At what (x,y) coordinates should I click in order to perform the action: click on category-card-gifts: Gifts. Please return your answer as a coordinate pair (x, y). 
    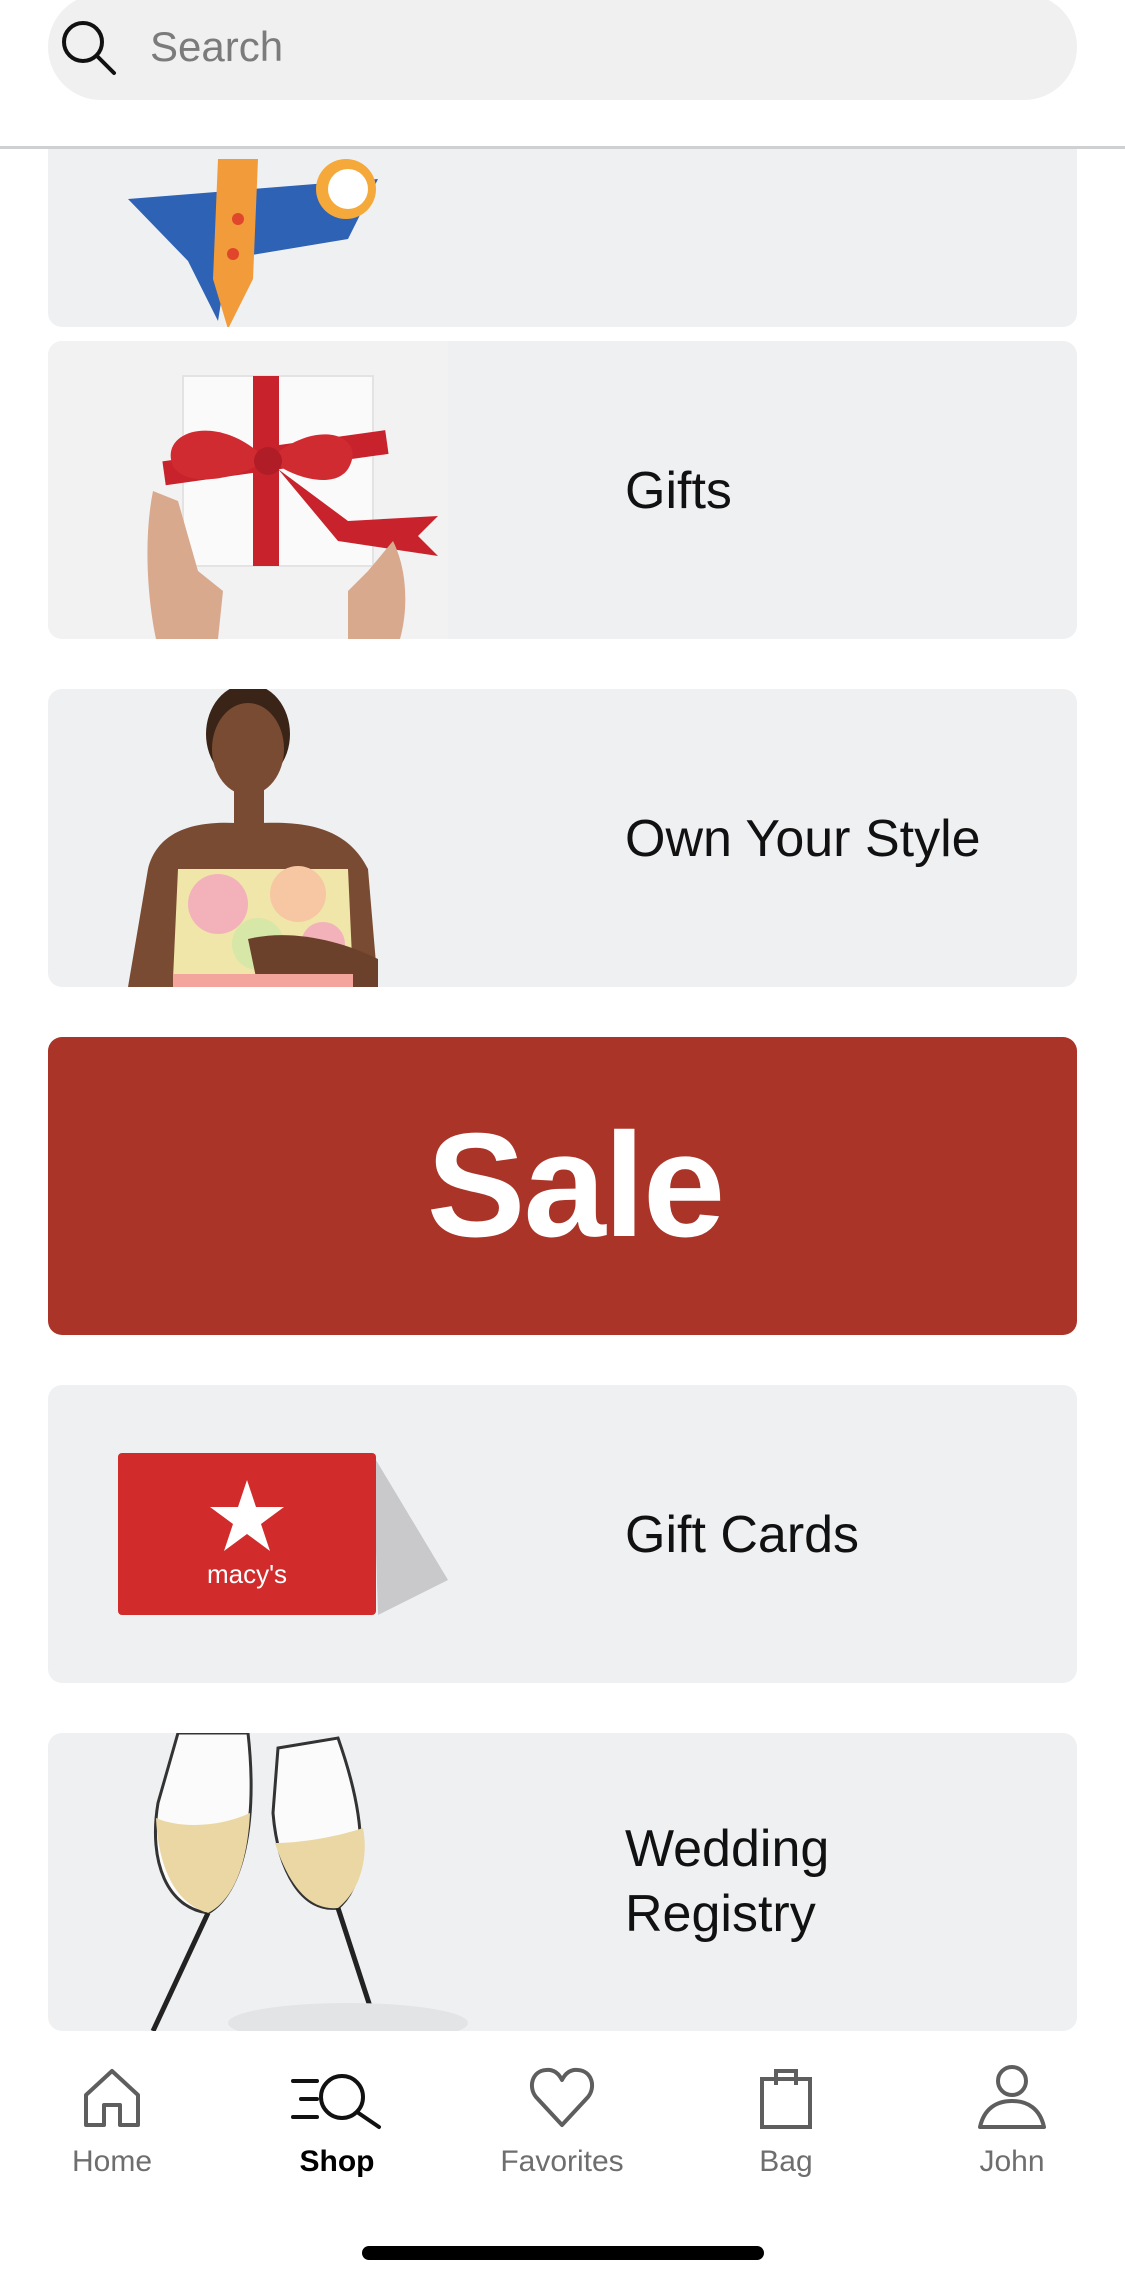
    Looking at the image, I should click on (562, 490).